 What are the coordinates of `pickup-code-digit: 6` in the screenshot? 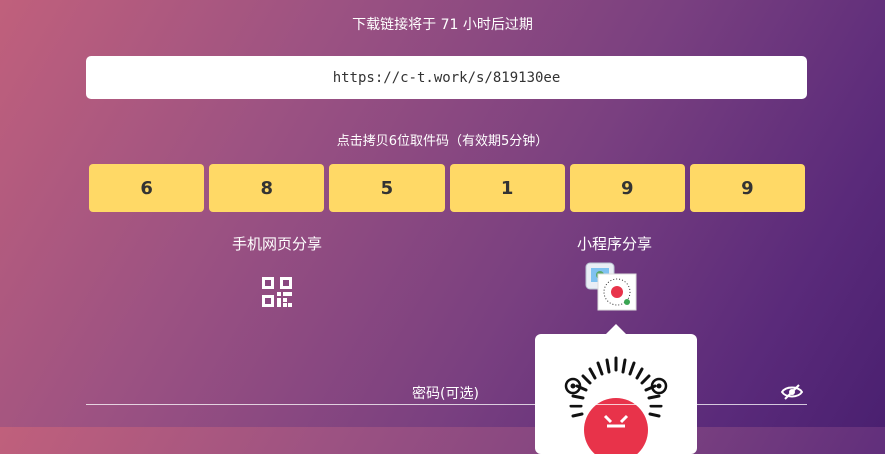 It's located at (147, 188).